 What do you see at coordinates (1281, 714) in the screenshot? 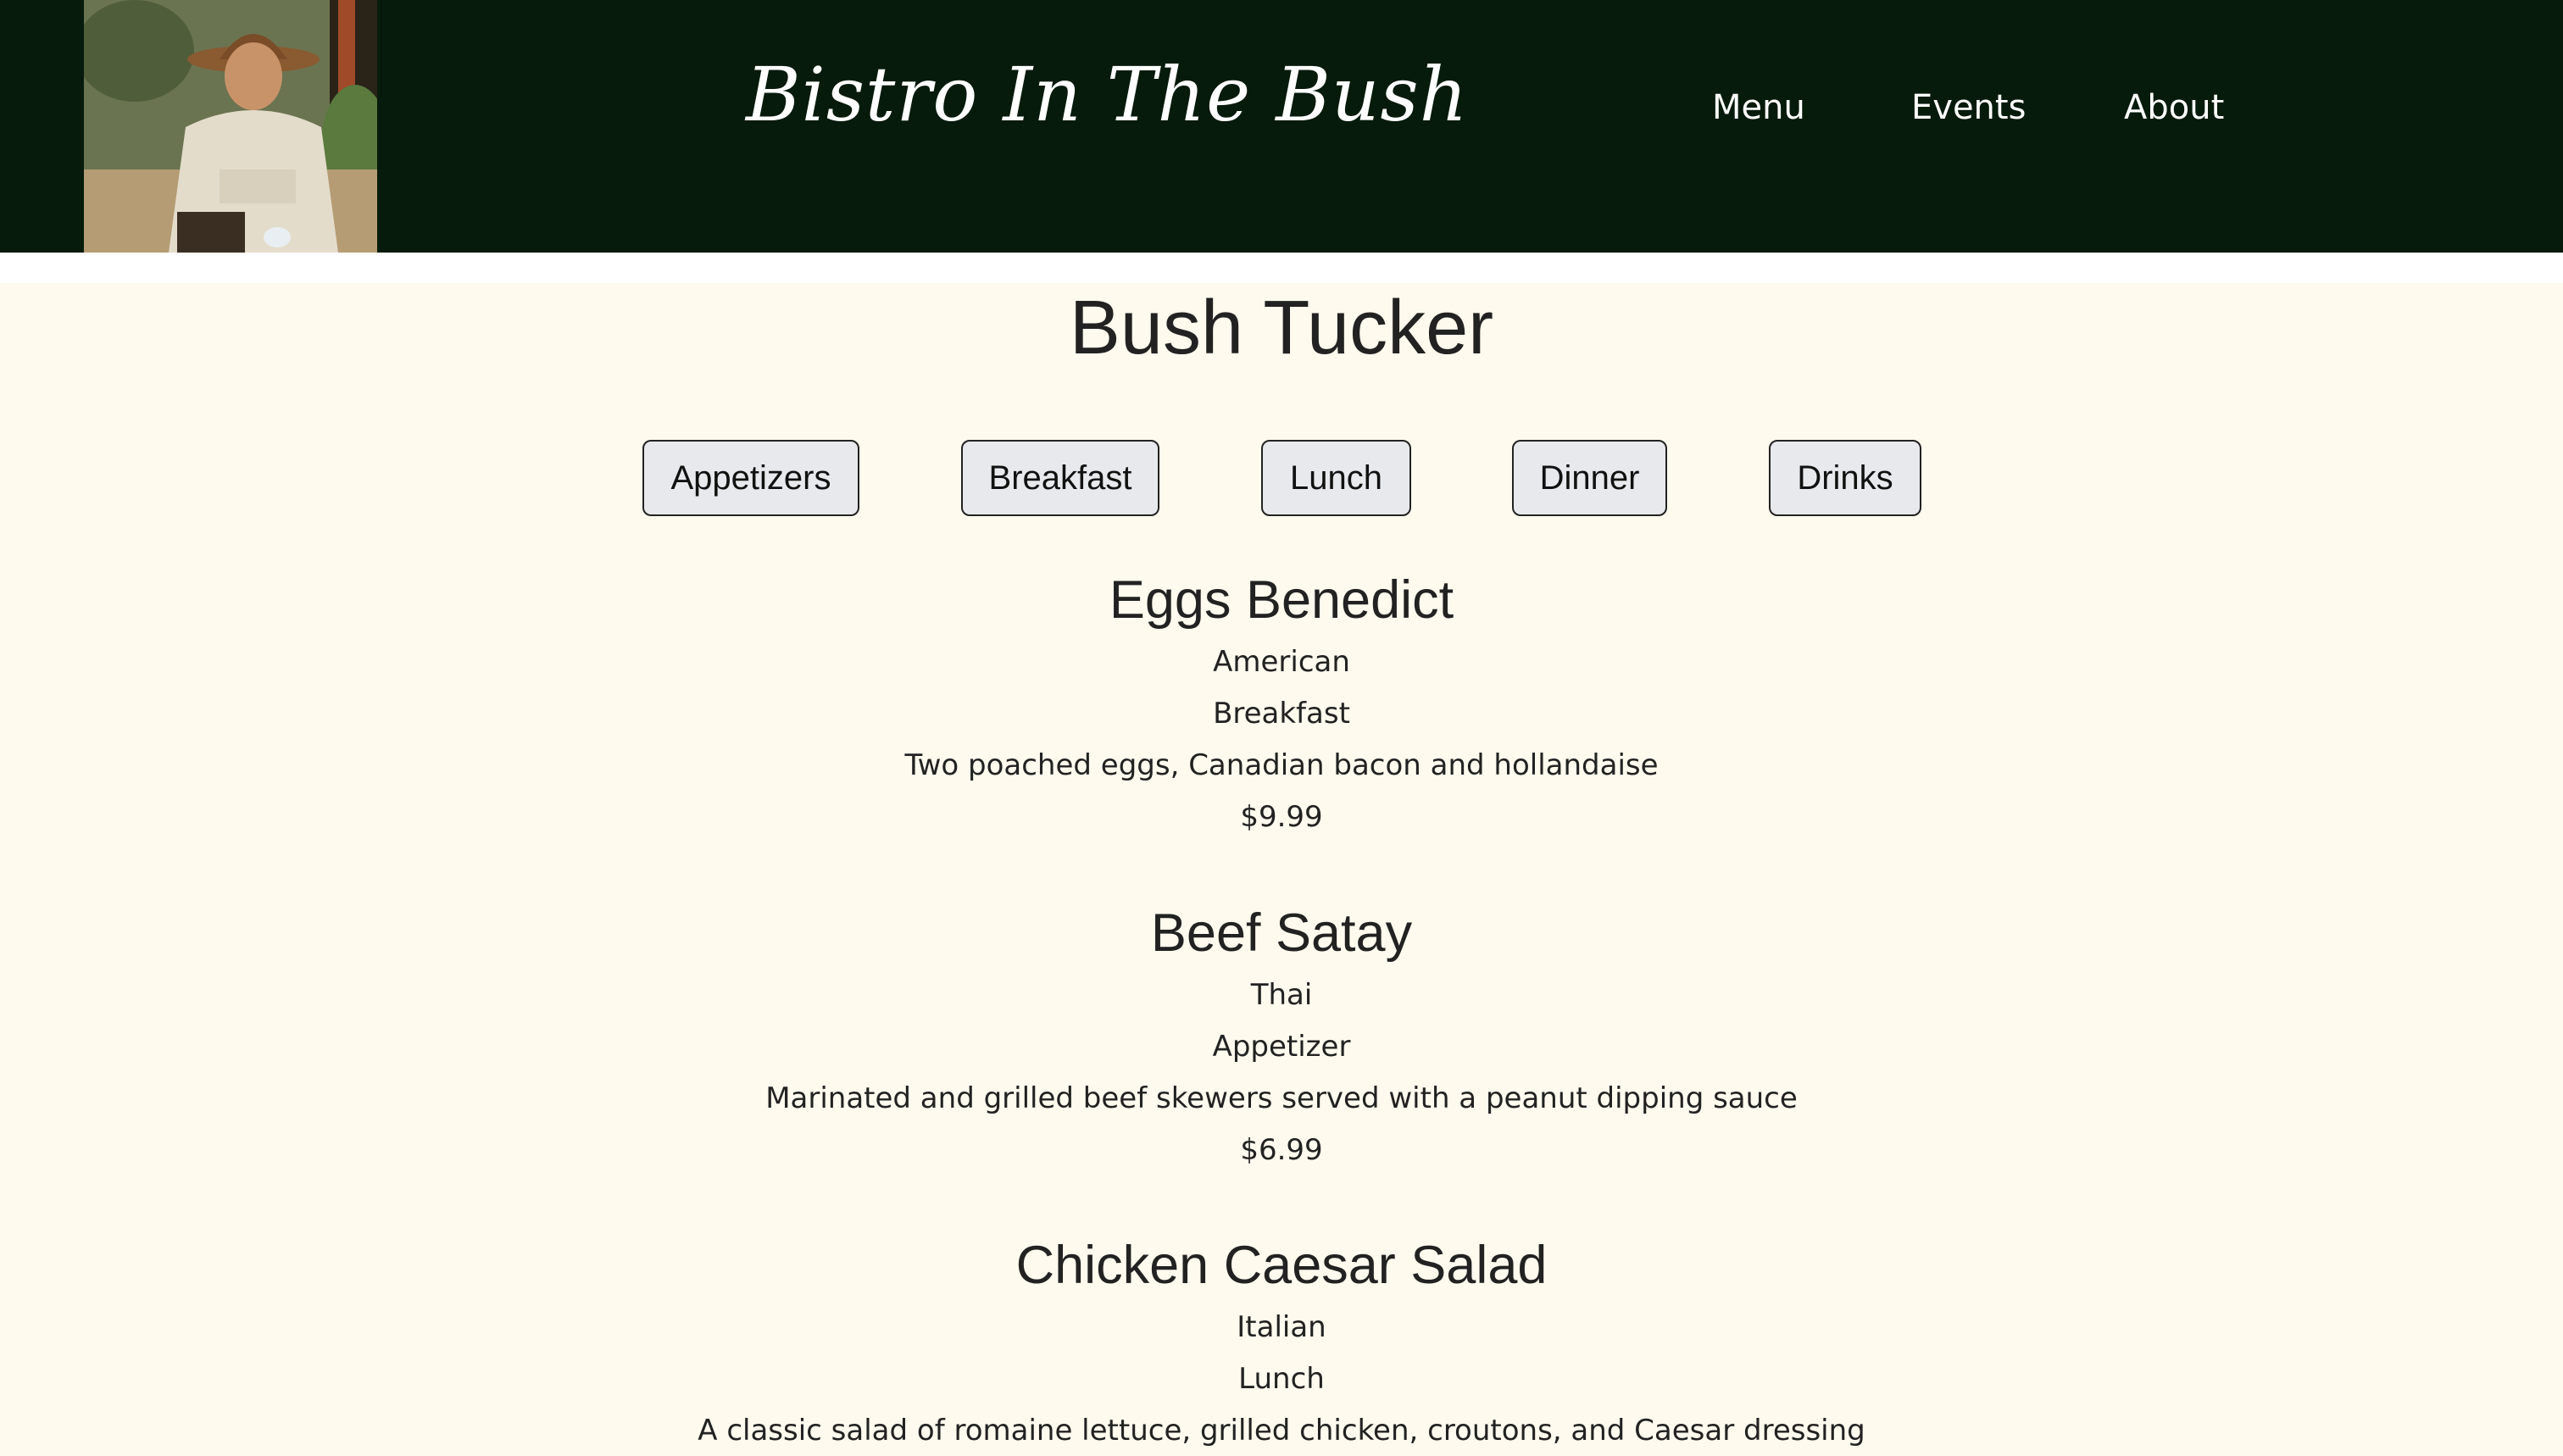
I see `menu-item-category: Breakfast` at bounding box center [1281, 714].